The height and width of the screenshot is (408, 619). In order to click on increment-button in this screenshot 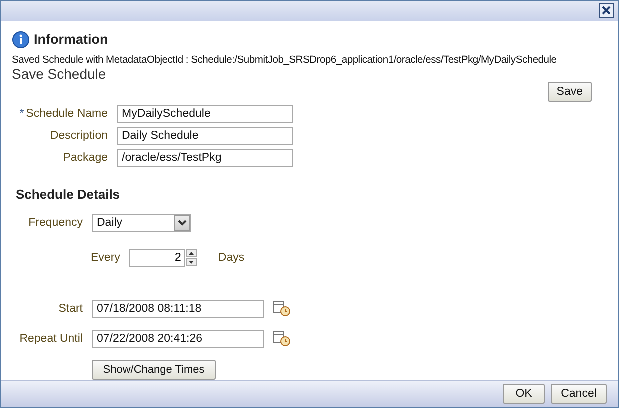, I will do `click(192, 253)`.